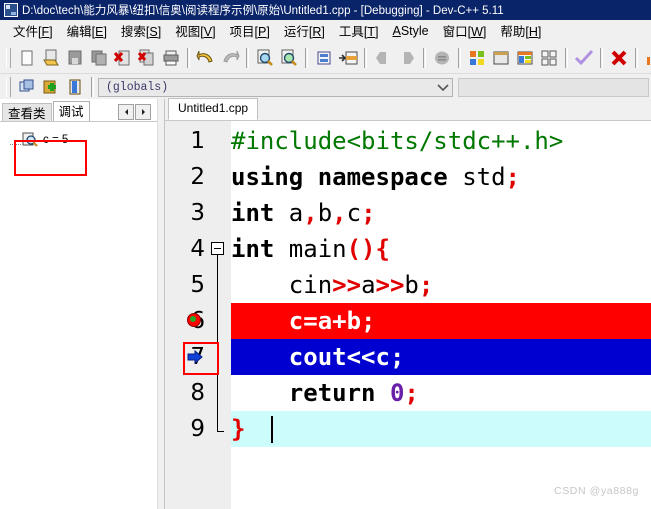 The height and width of the screenshot is (509, 651). What do you see at coordinates (27, 87) in the screenshot?
I see `project-icon` at bounding box center [27, 87].